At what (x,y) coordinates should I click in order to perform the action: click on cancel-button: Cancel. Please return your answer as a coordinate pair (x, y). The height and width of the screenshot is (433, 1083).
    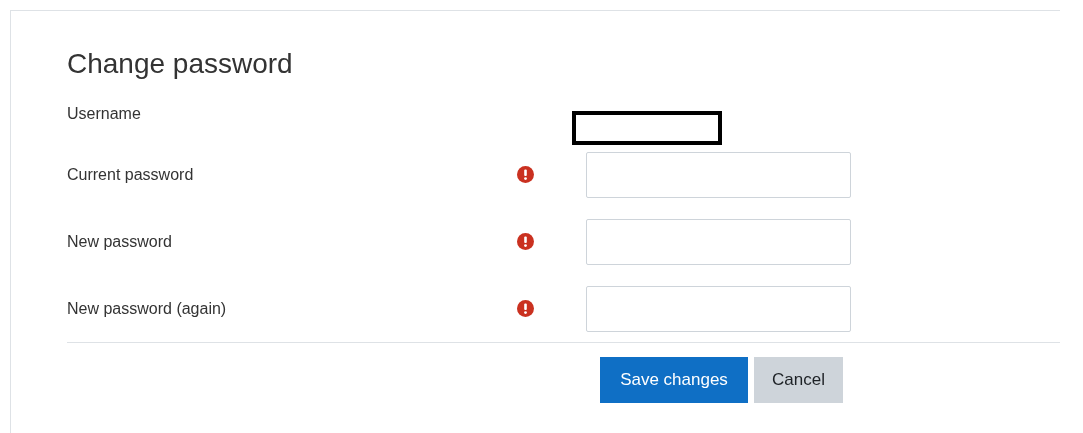
    Looking at the image, I should click on (798, 380).